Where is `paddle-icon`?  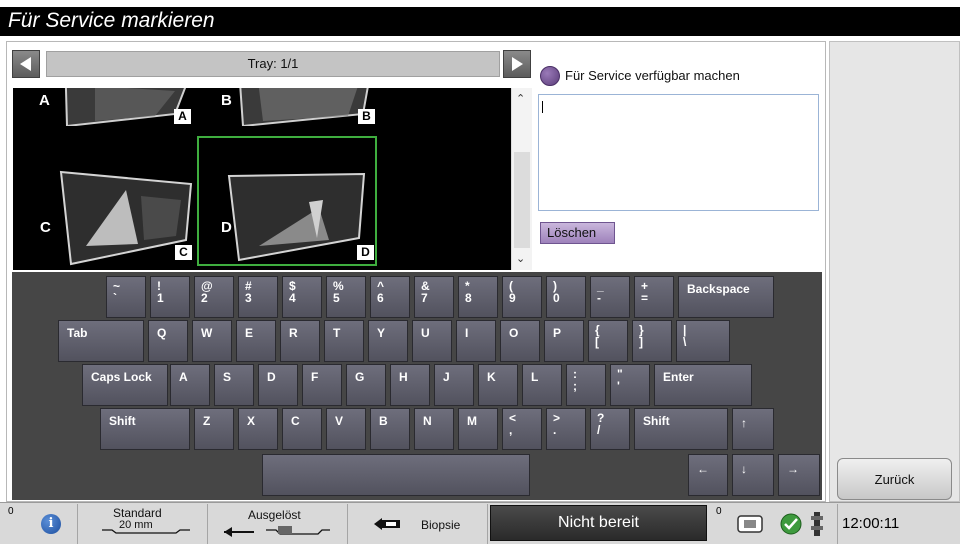 paddle-icon is located at coordinates (146, 531).